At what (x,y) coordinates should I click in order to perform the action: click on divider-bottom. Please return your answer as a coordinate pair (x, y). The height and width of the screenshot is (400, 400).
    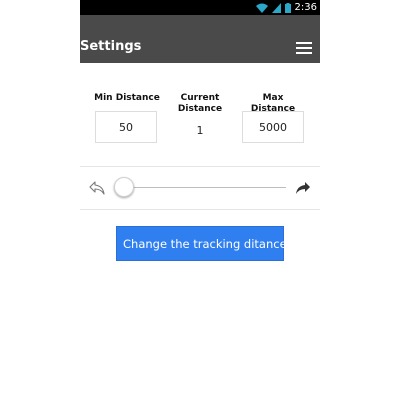
    Looking at the image, I should click on (200, 209).